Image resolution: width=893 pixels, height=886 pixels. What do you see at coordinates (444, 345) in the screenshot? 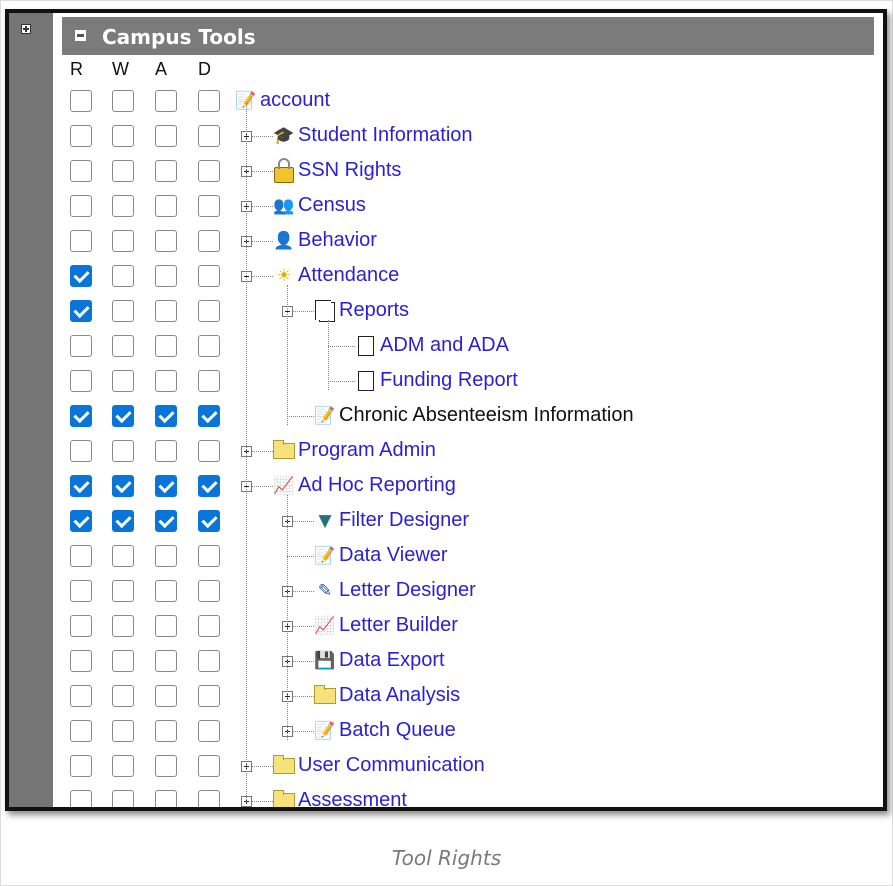
I see `tree-item-label: ADM and ADA` at bounding box center [444, 345].